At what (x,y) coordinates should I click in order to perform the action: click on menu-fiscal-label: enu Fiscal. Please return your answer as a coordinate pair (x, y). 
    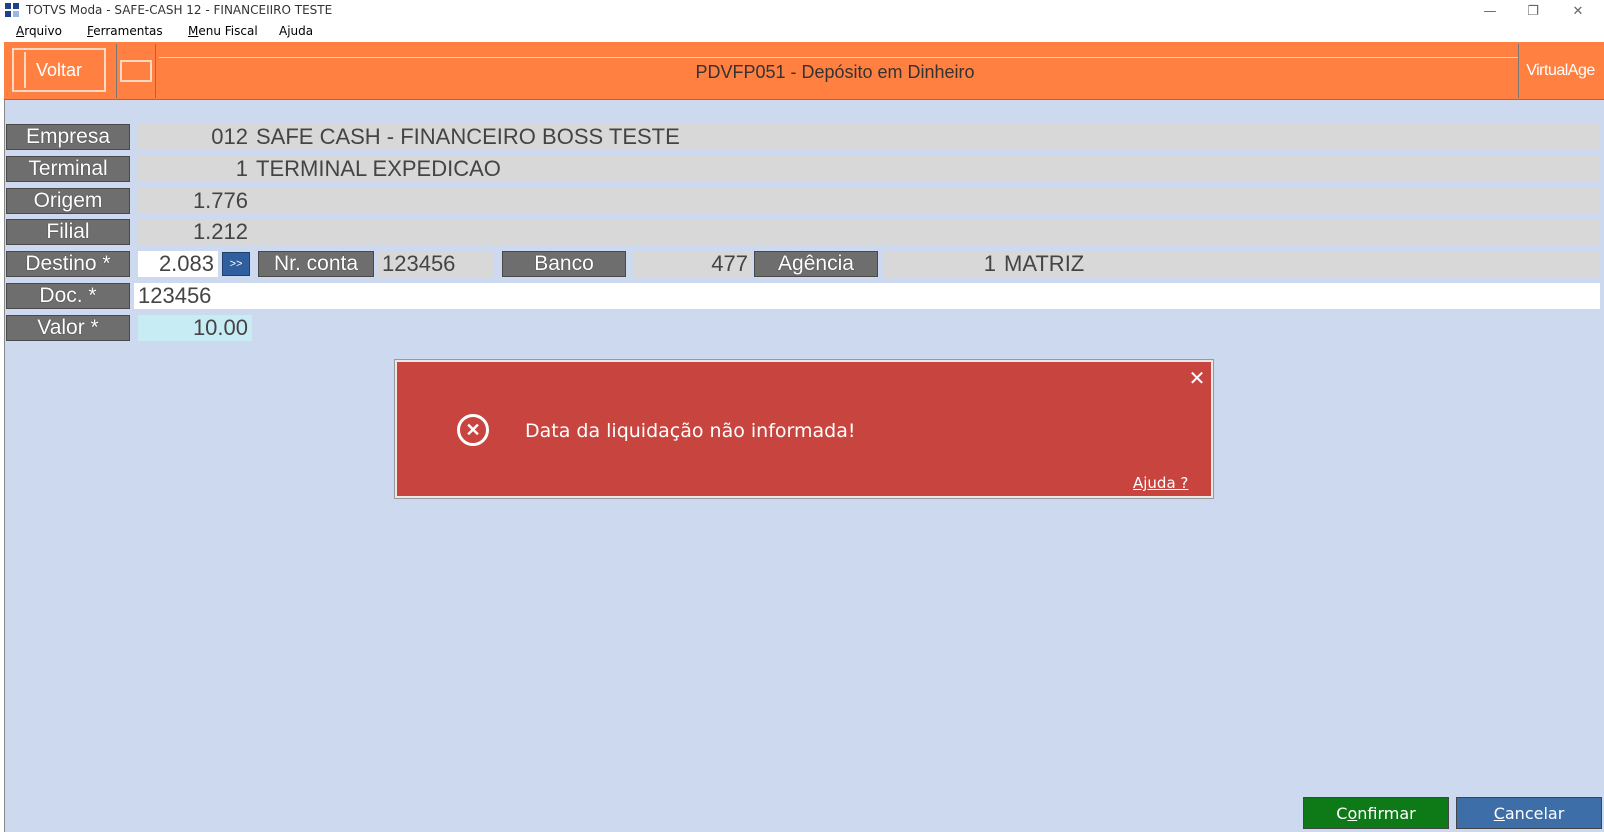
    Looking at the image, I should click on (228, 31).